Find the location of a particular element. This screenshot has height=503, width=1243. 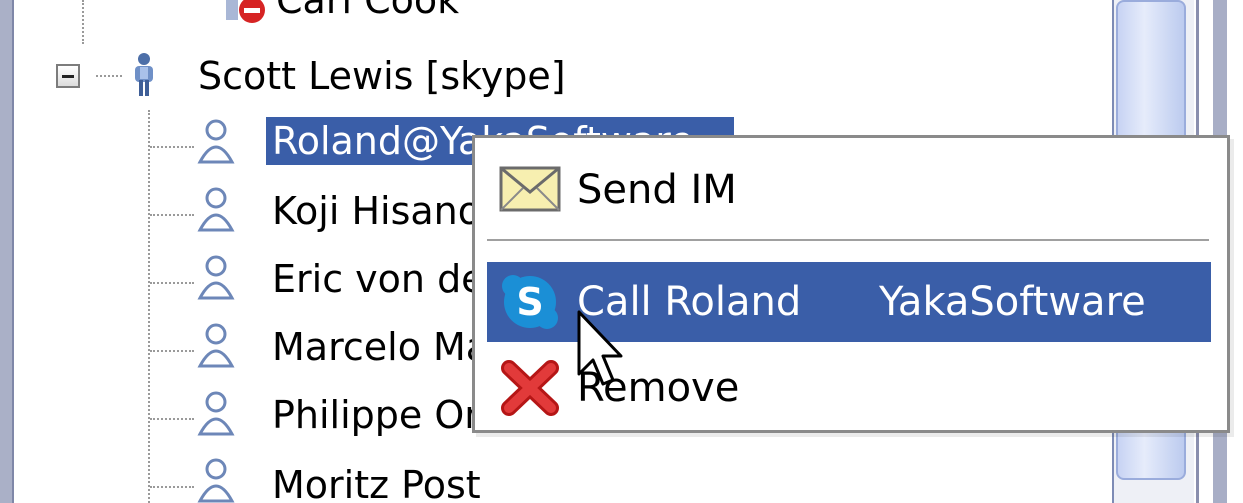

mouse-cursor-icon is located at coordinates (600, 348).